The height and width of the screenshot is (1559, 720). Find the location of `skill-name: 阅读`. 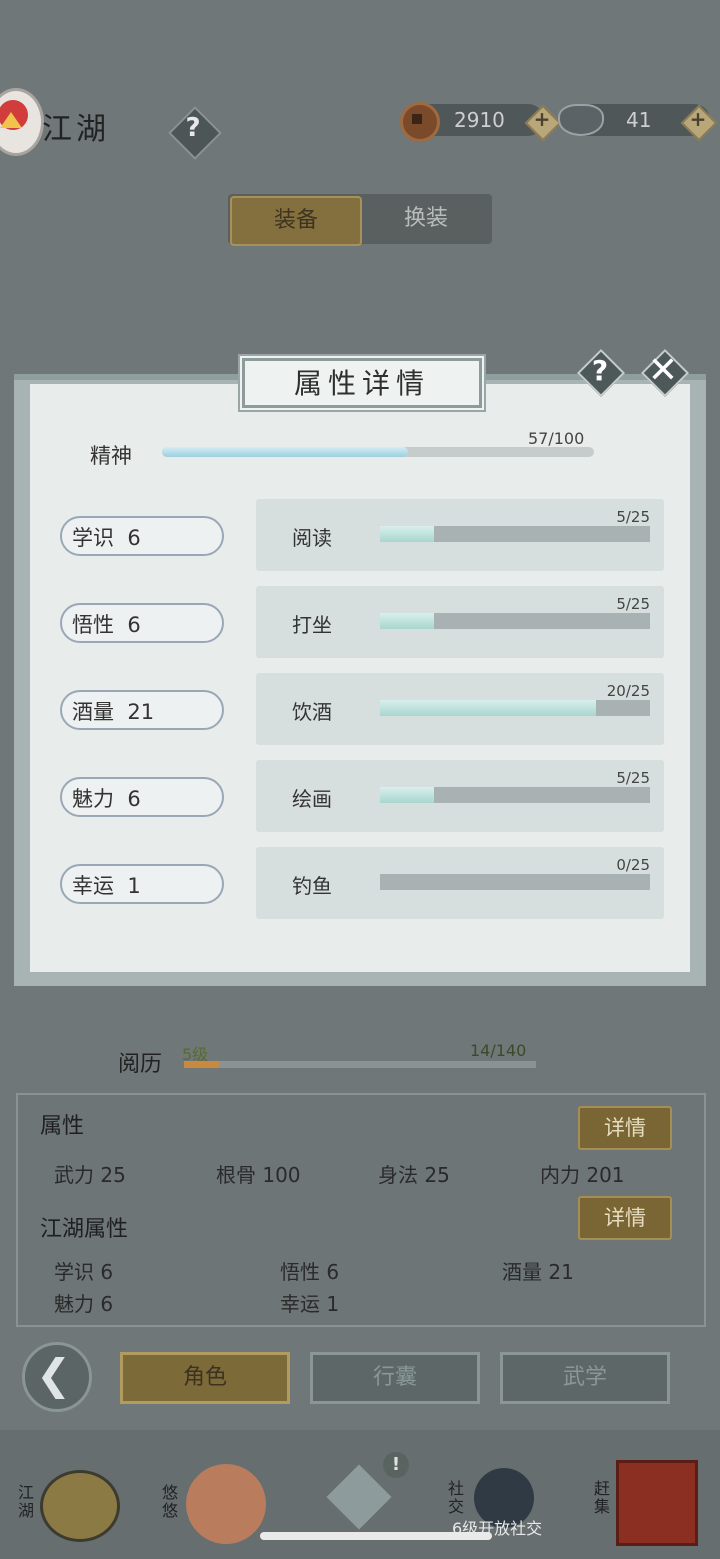

skill-name: 阅读 is located at coordinates (312, 538).